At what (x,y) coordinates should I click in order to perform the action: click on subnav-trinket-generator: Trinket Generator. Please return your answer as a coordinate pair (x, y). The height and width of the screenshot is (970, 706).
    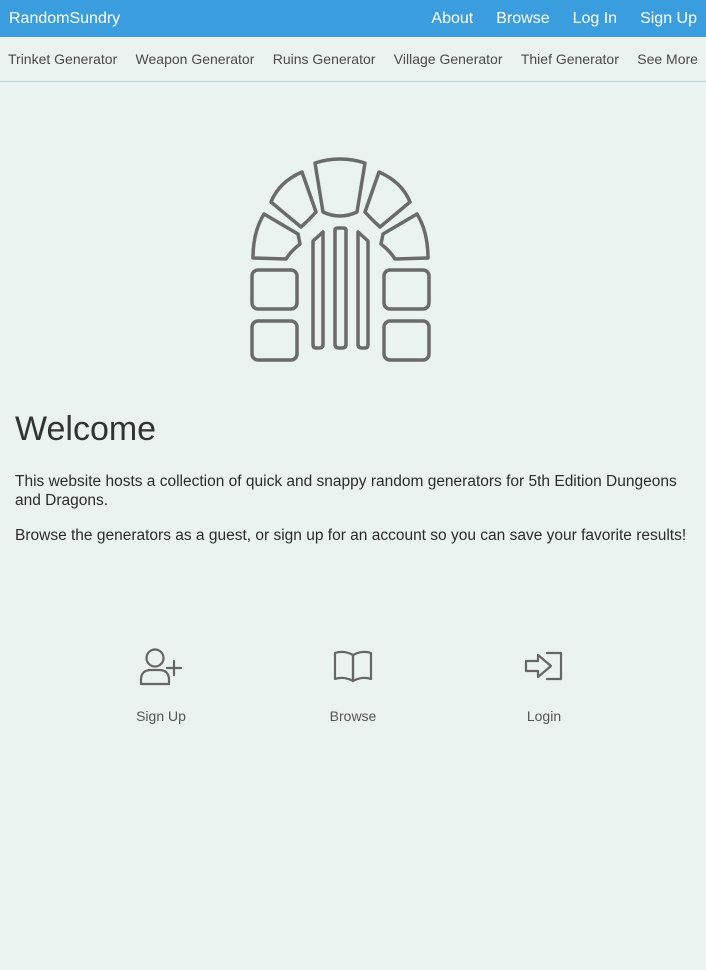
    Looking at the image, I should click on (62, 59).